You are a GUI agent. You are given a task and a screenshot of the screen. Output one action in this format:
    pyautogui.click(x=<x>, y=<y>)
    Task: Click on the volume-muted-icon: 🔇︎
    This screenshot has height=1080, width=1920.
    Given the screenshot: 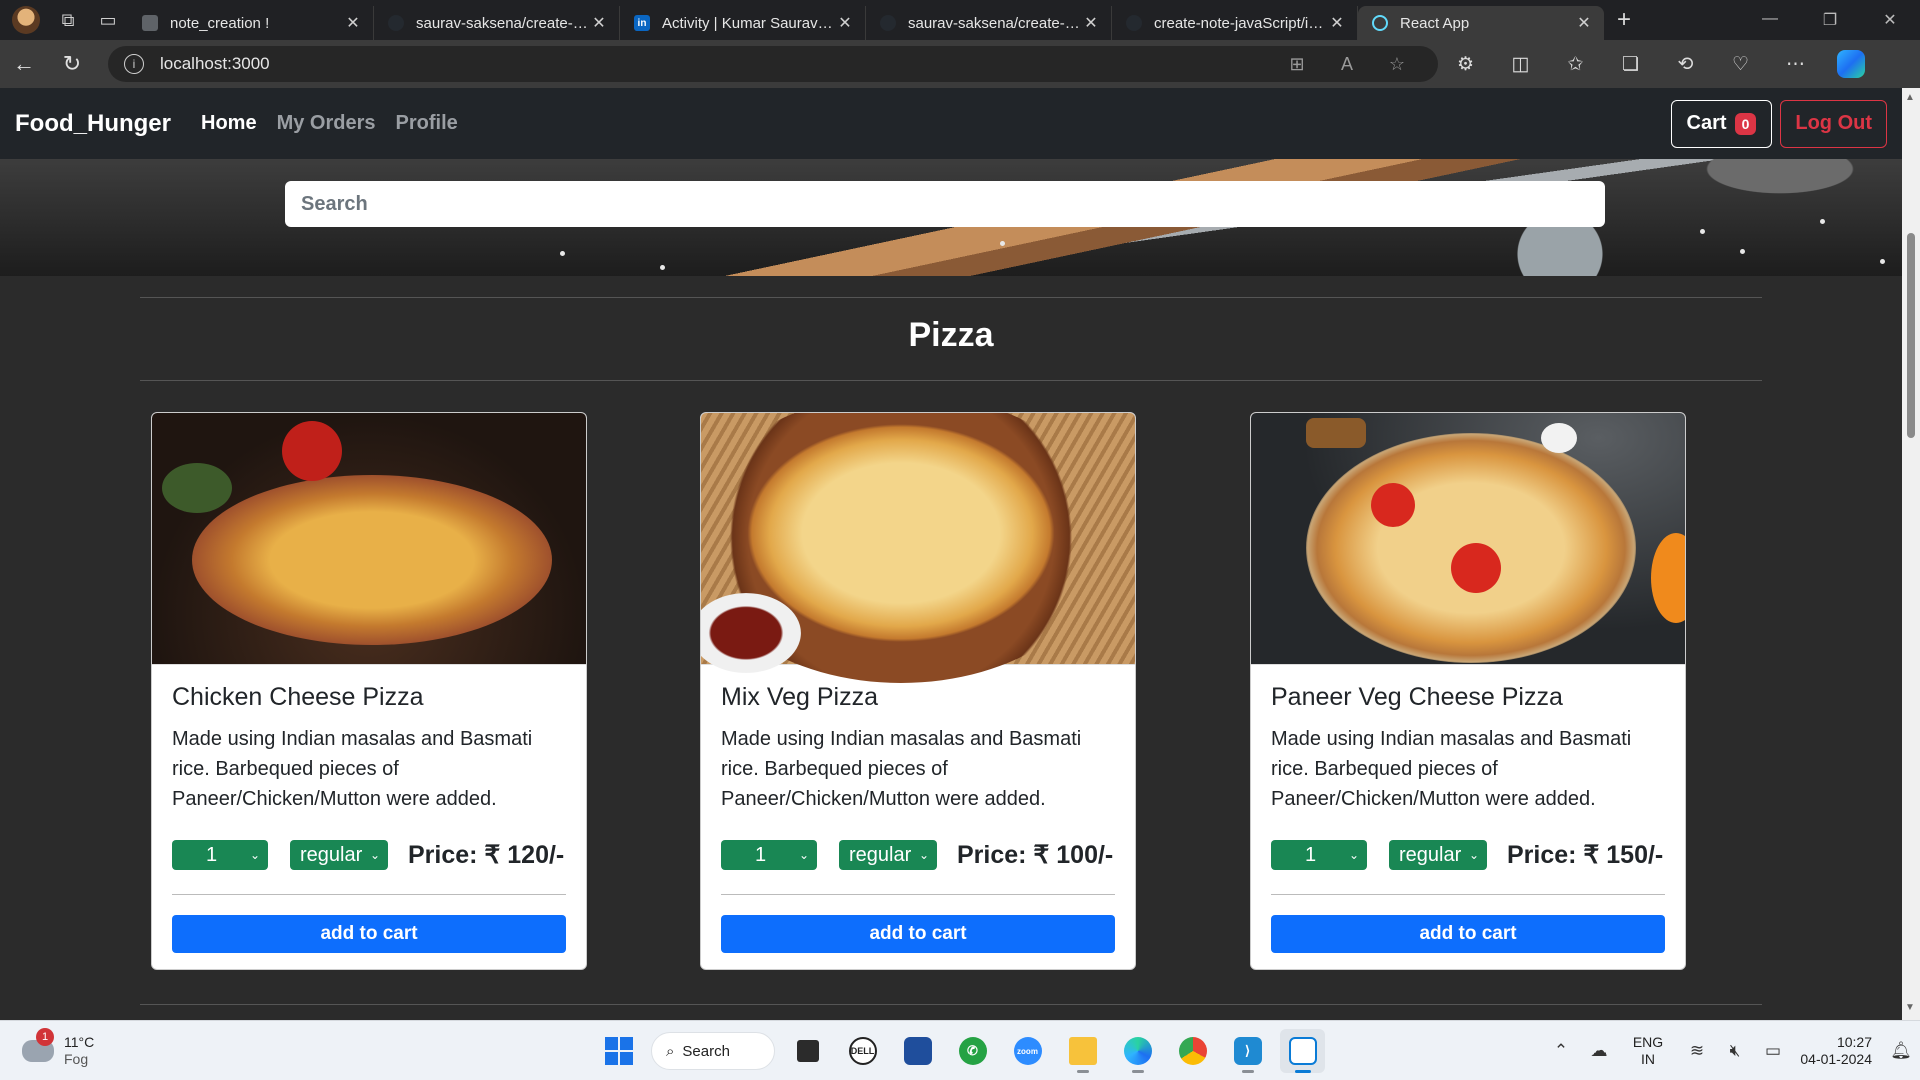 What is the action you would take?
    pyautogui.click(x=1735, y=1051)
    